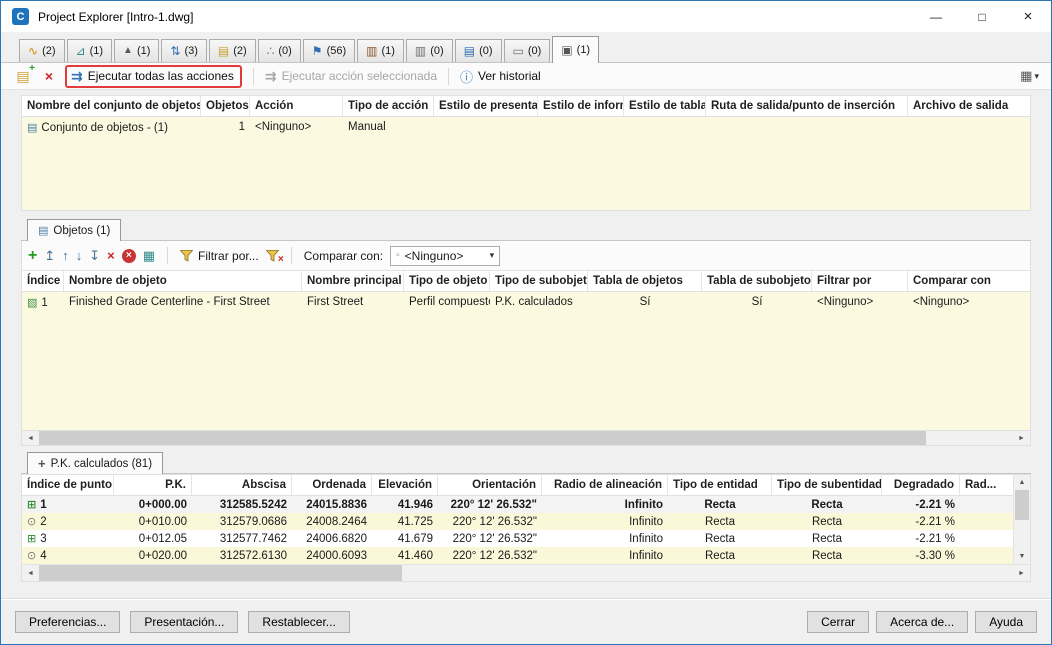  I want to click on col-table-style: Estilo de tabla, so click(665, 106).